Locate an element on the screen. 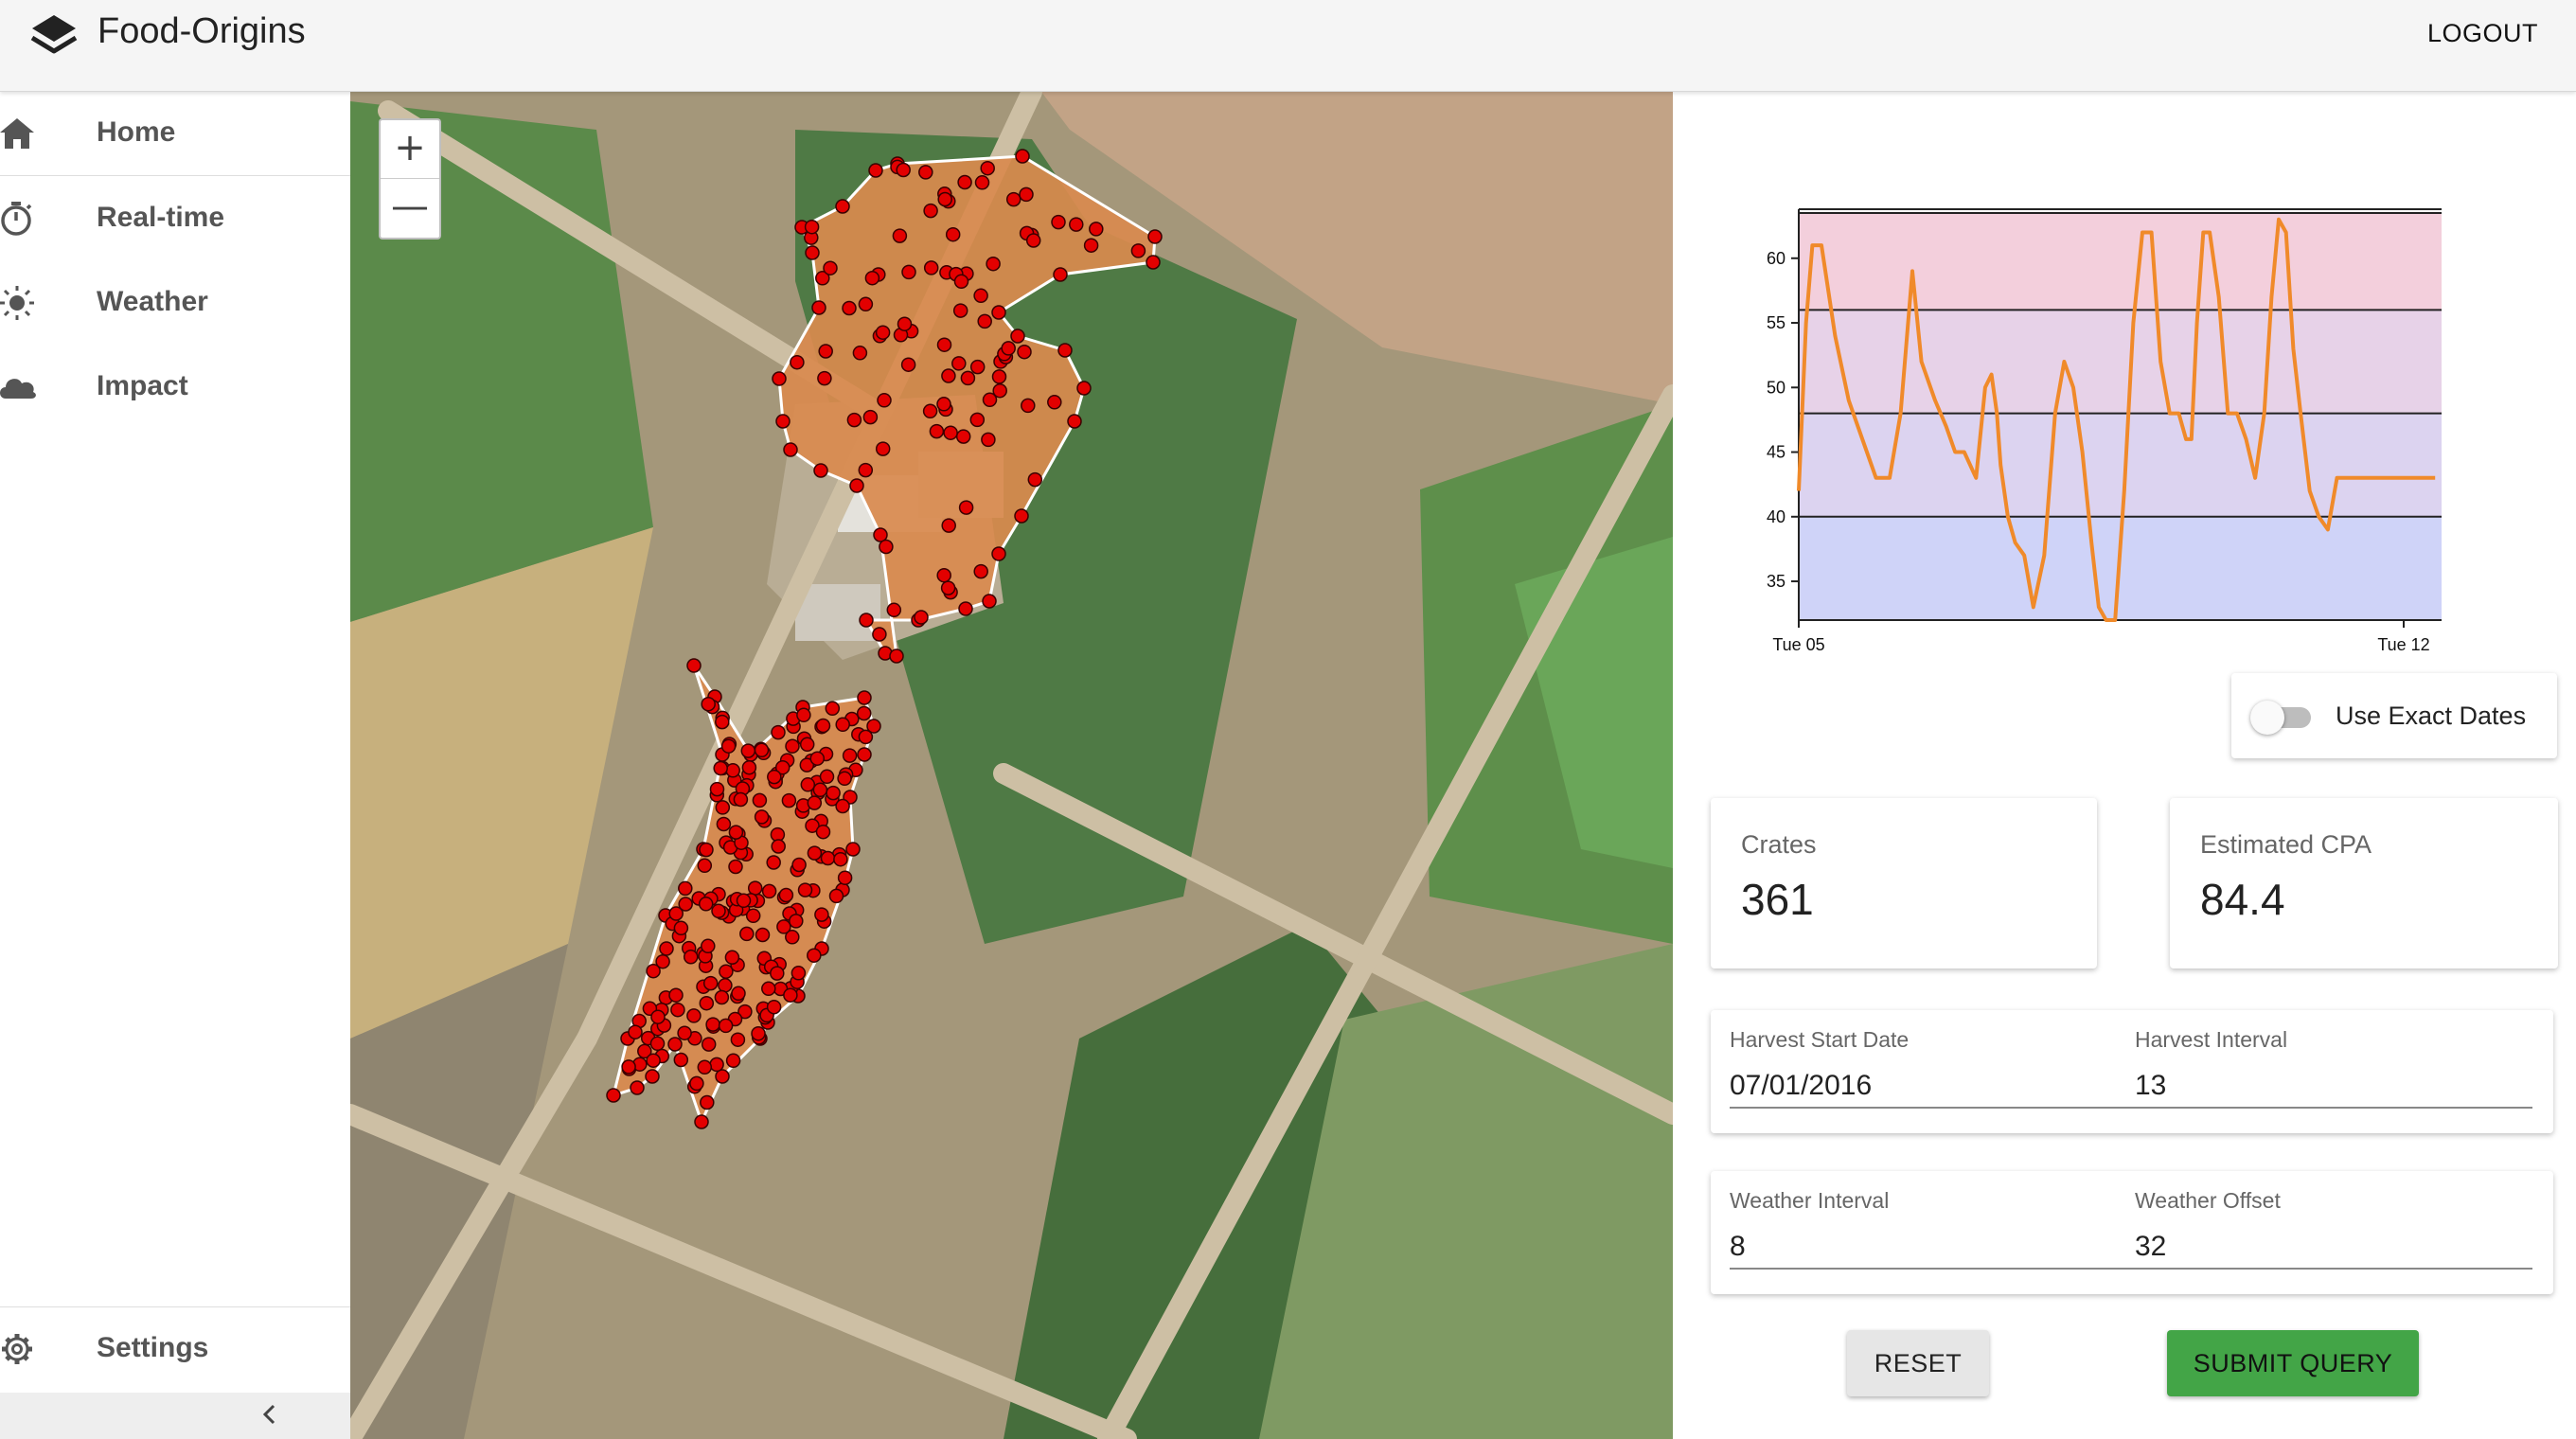  toggle-thumb is located at coordinates (2267, 718).